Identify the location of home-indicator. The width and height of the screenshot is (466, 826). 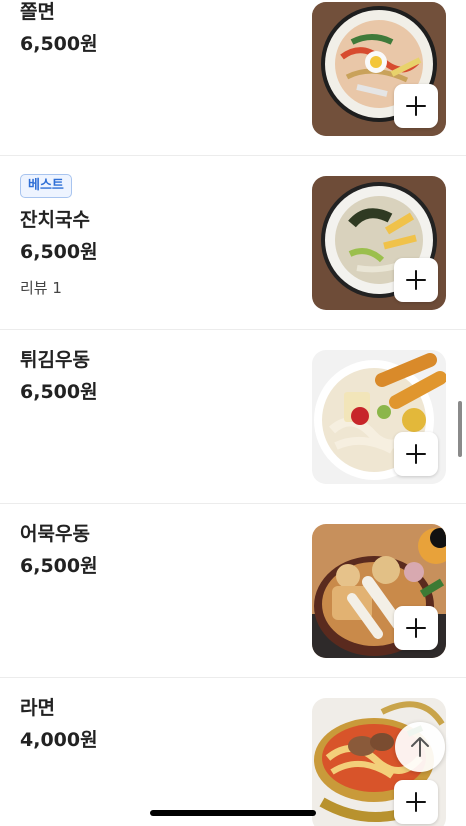
(233, 813).